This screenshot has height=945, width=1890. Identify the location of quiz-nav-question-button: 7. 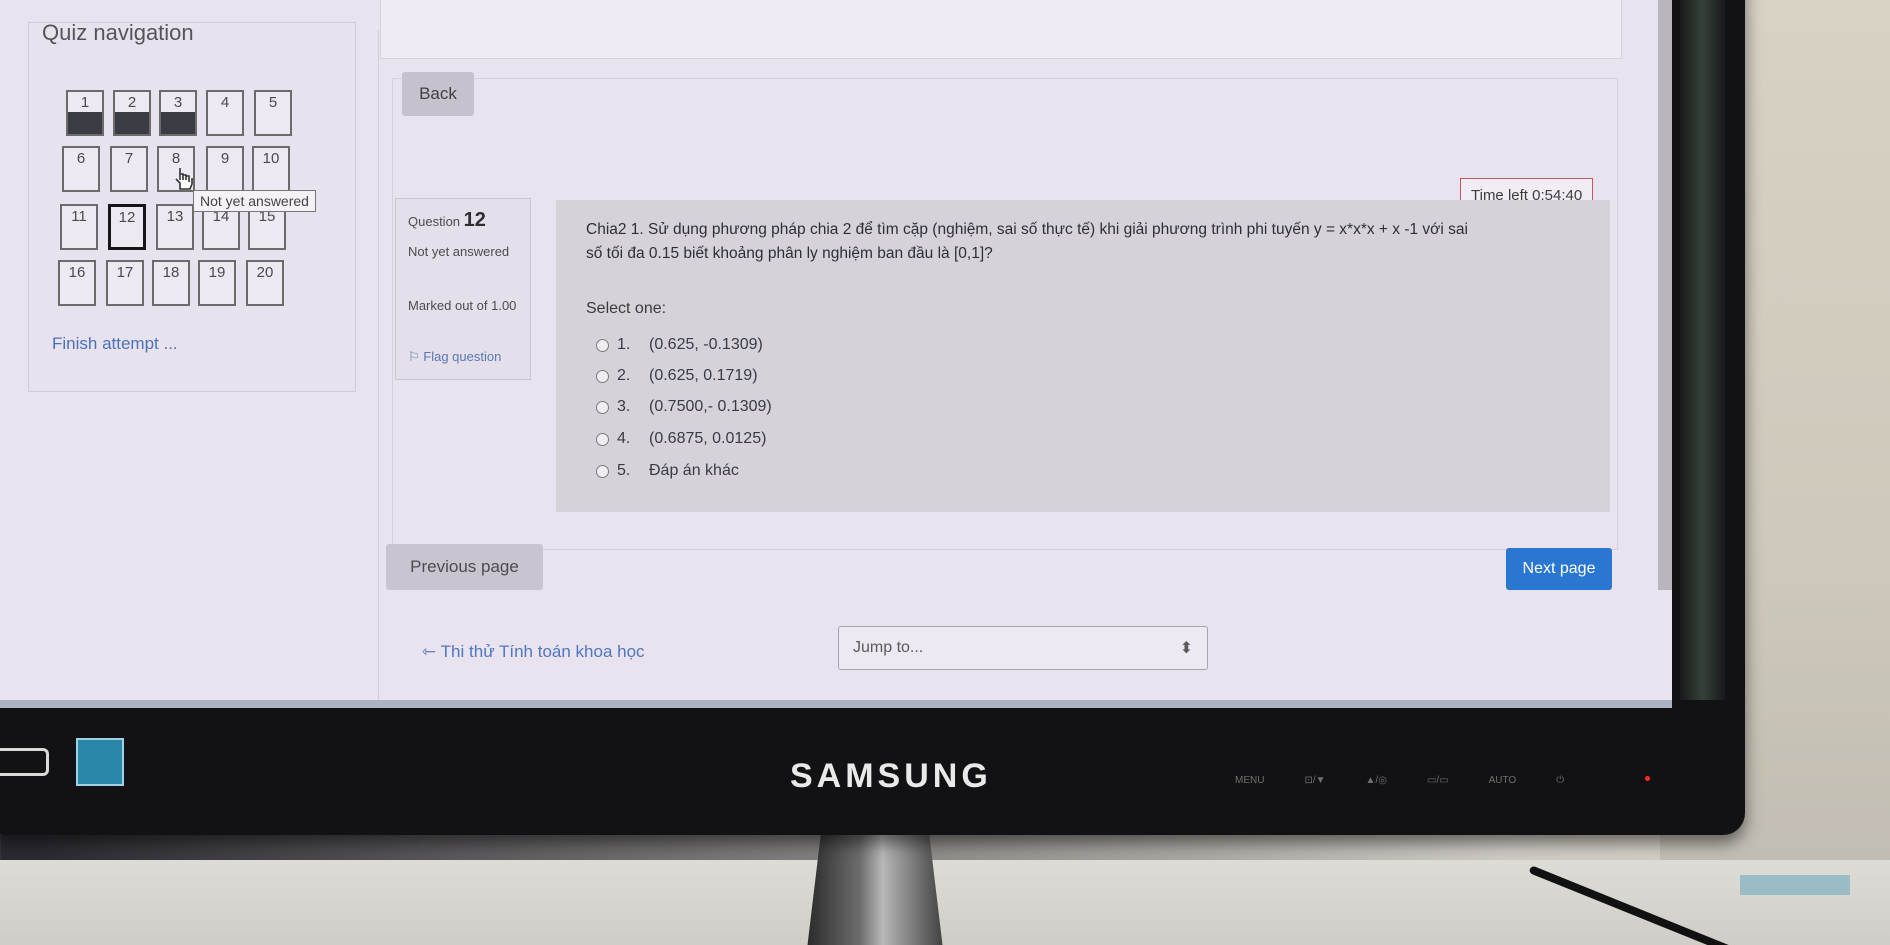
(129, 169).